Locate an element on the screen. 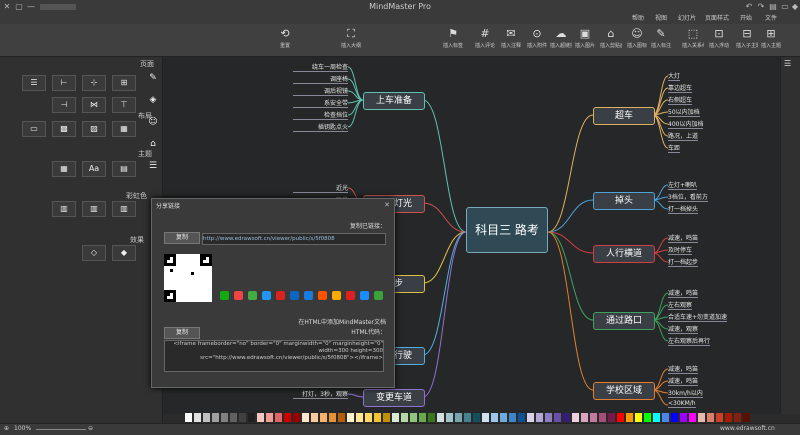 Image resolution: width=800 pixels, height=435 pixels. outline-panel-icon: ☰ is located at coordinates (153, 166).